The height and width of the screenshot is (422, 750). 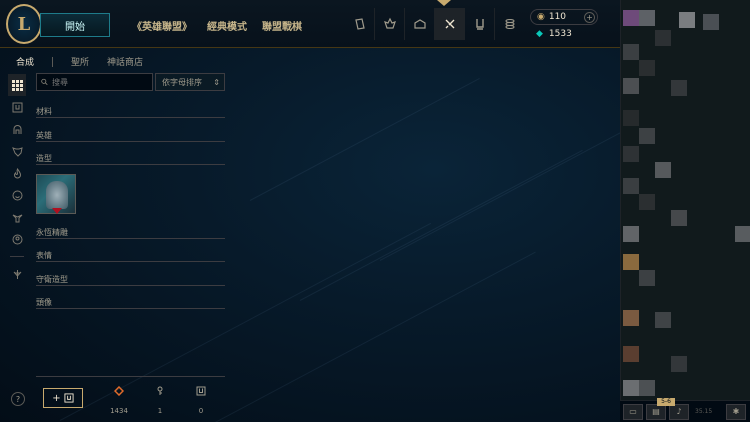 I want to click on mask-icon, so click(x=17, y=151).